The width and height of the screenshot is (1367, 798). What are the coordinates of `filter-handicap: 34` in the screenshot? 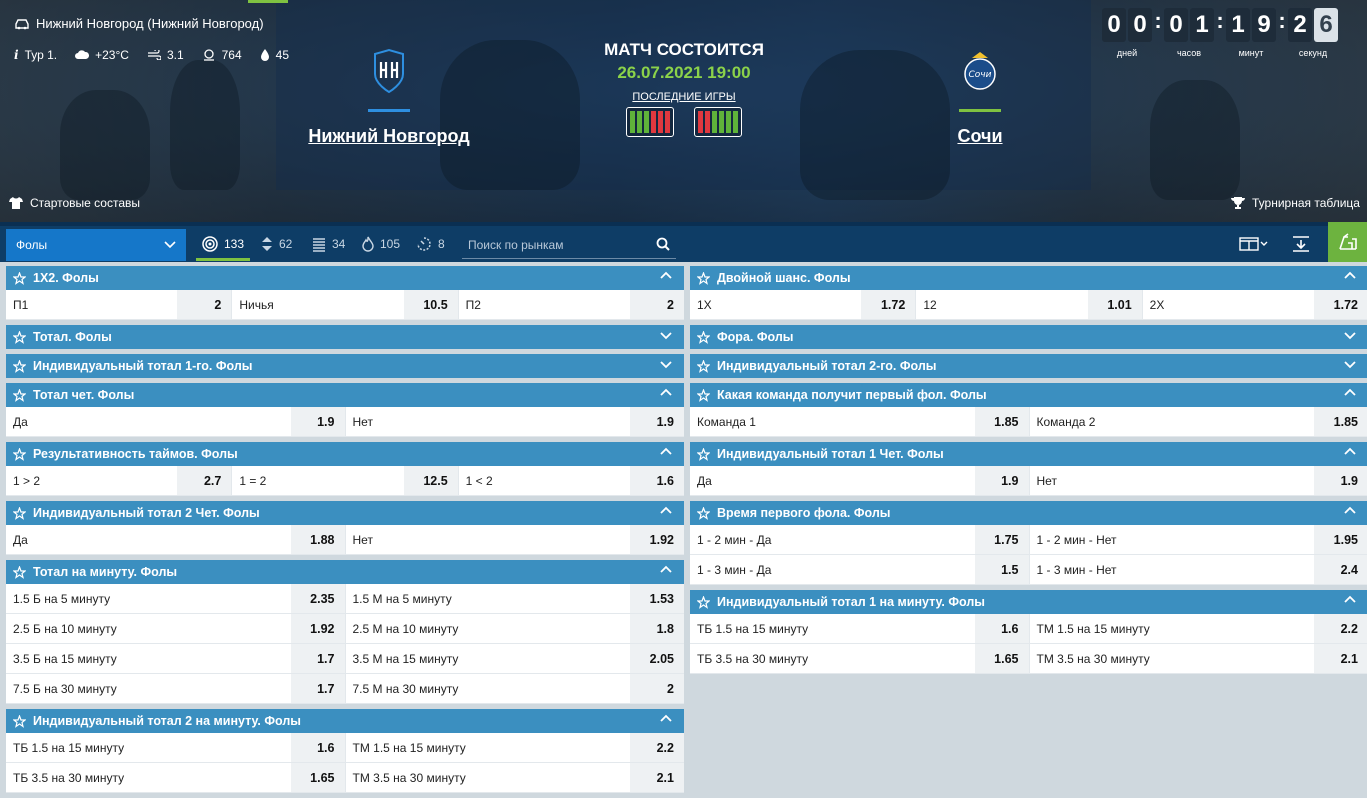 It's located at (328, 244).